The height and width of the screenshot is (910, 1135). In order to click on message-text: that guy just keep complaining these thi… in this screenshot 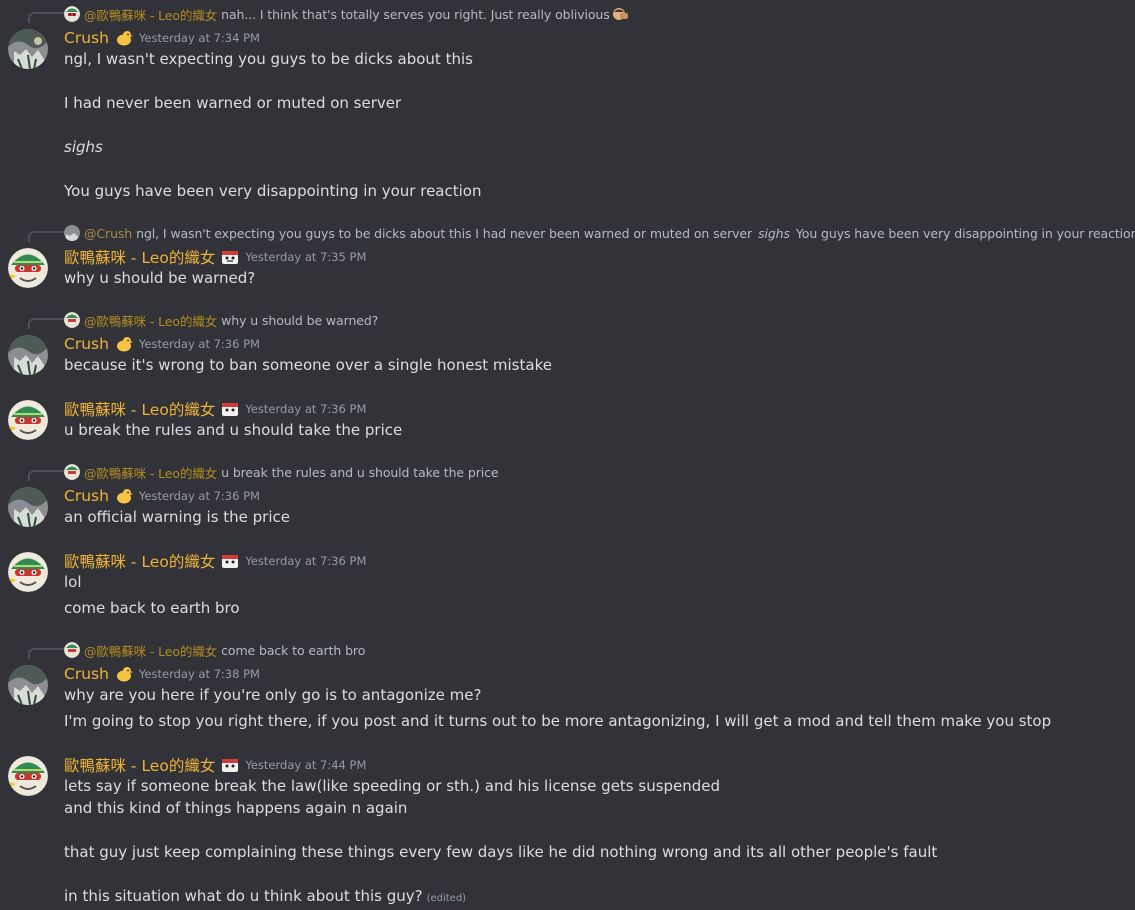, I will do `click(501, 852)`.